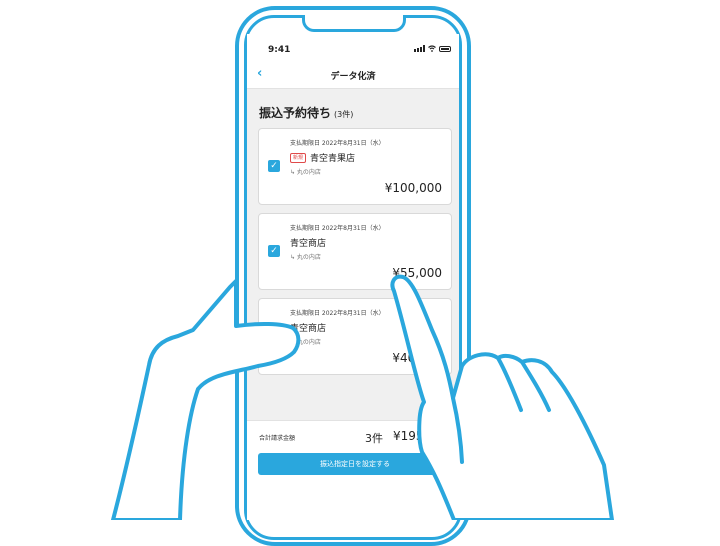 The image size is (720, 546). Describe the element at coordinates (413, 188) in the screenshot. I see `invoice-amount: ¥100,000` at that location.